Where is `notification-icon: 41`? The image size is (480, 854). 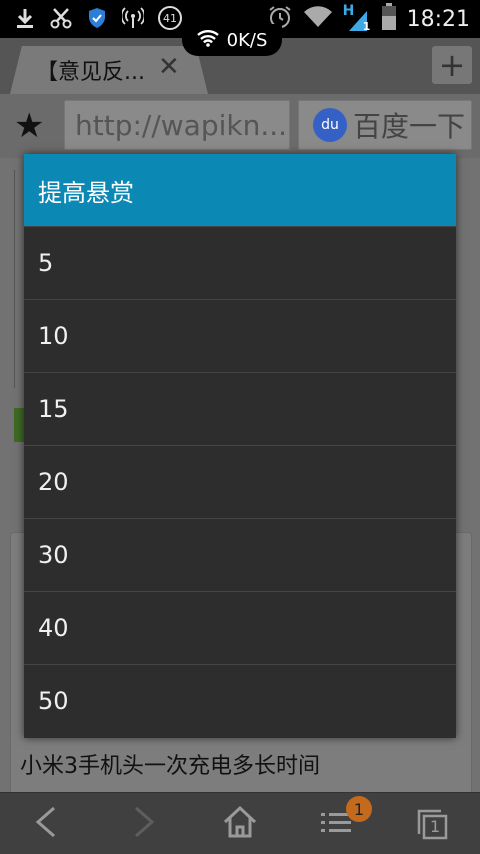 notification-icon: 41 is located at coordinates (170, 18).